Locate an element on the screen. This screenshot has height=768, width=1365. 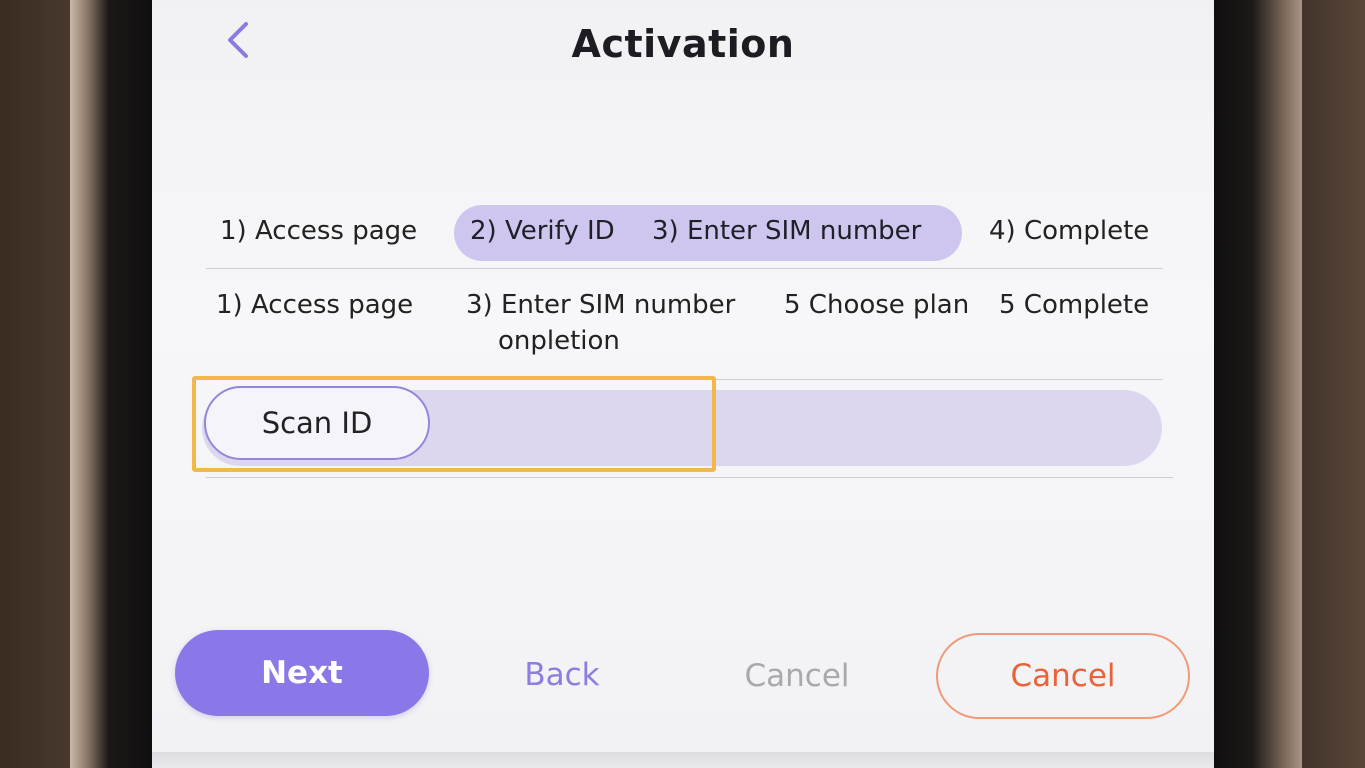
substep-enter-sim: 3) Enter SIM number is located at coordinates (601, 305).